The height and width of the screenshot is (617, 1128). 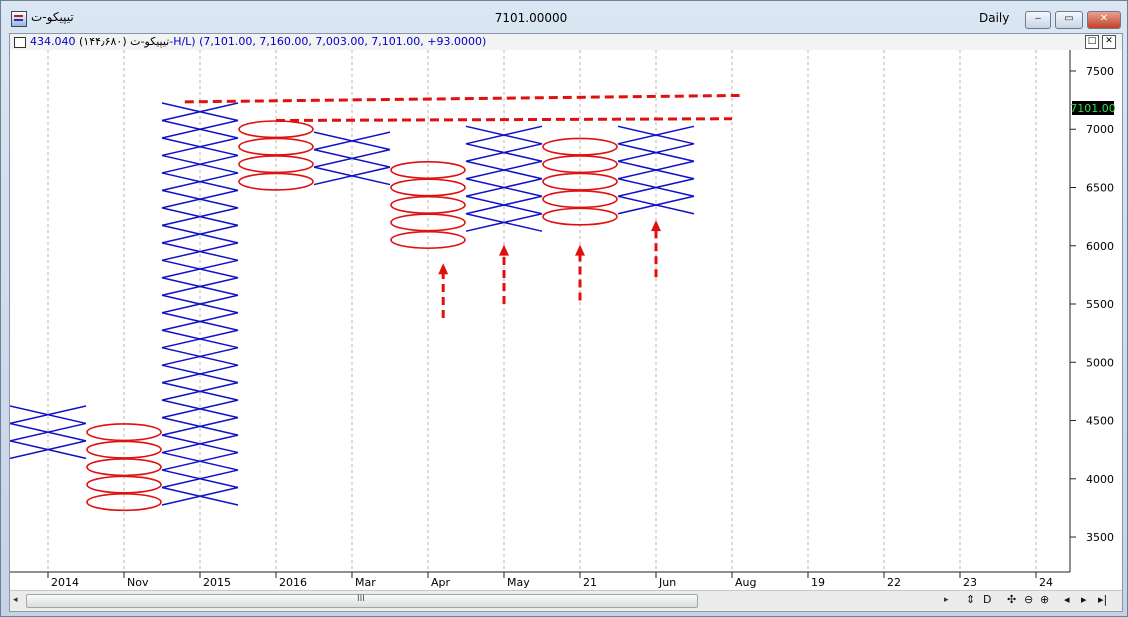 What do you see at coordinates (1100, 479) in the screenshot?
I see `y-tick-label: 4000` at bounding box center [1100, 479].